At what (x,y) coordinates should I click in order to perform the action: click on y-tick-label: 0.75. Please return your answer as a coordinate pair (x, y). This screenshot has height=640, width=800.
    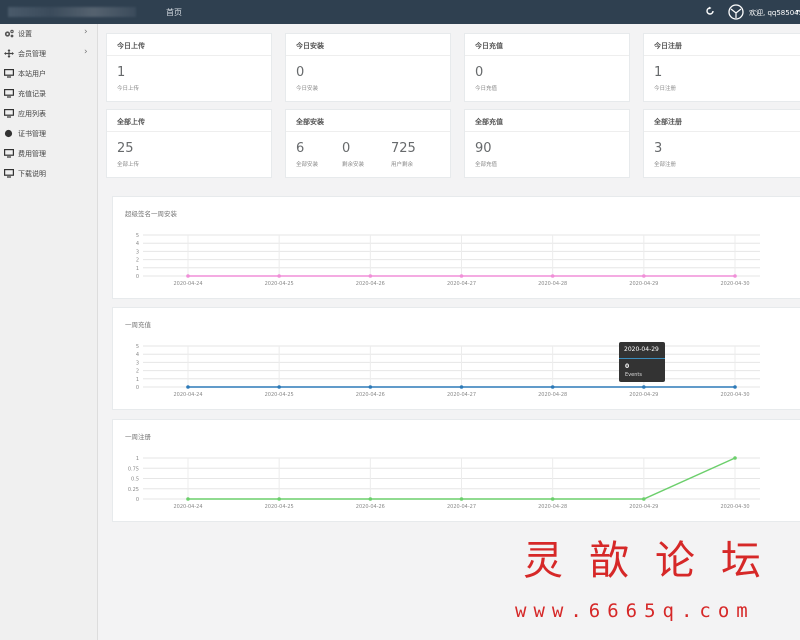
    Looking at the image, I should click on (133, 469).